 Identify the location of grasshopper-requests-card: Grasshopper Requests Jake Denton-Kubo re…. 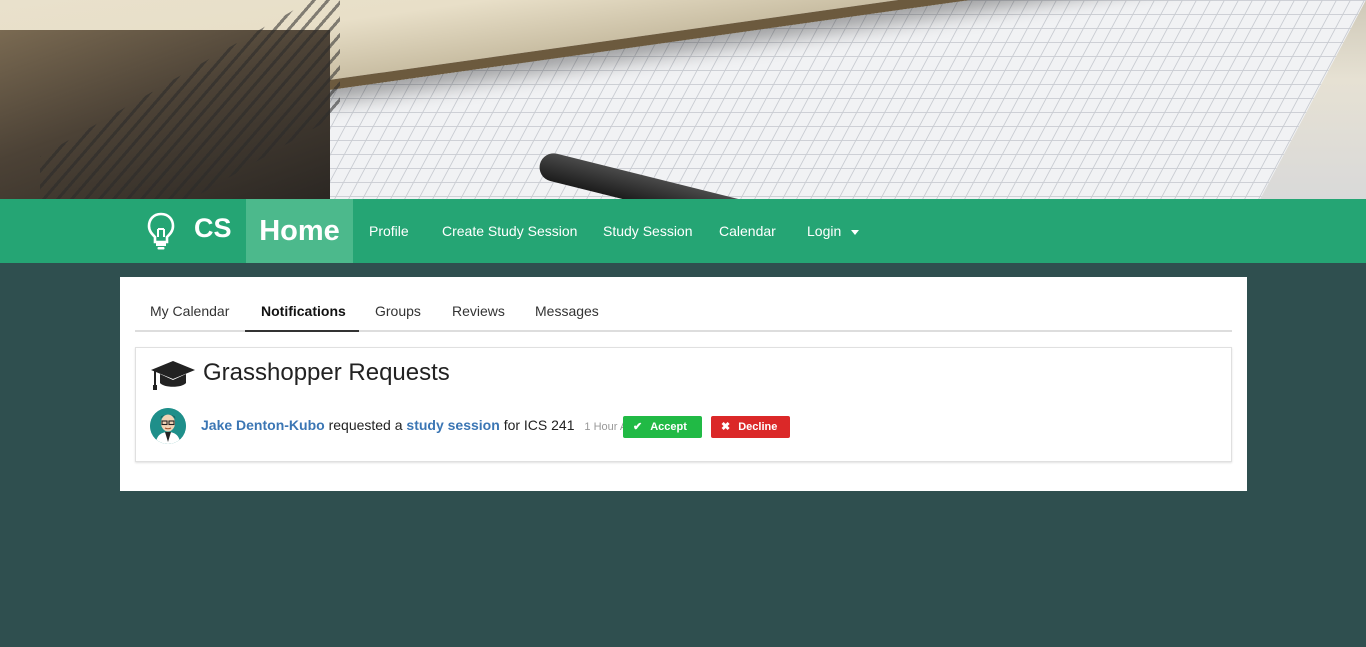
(683, 404).